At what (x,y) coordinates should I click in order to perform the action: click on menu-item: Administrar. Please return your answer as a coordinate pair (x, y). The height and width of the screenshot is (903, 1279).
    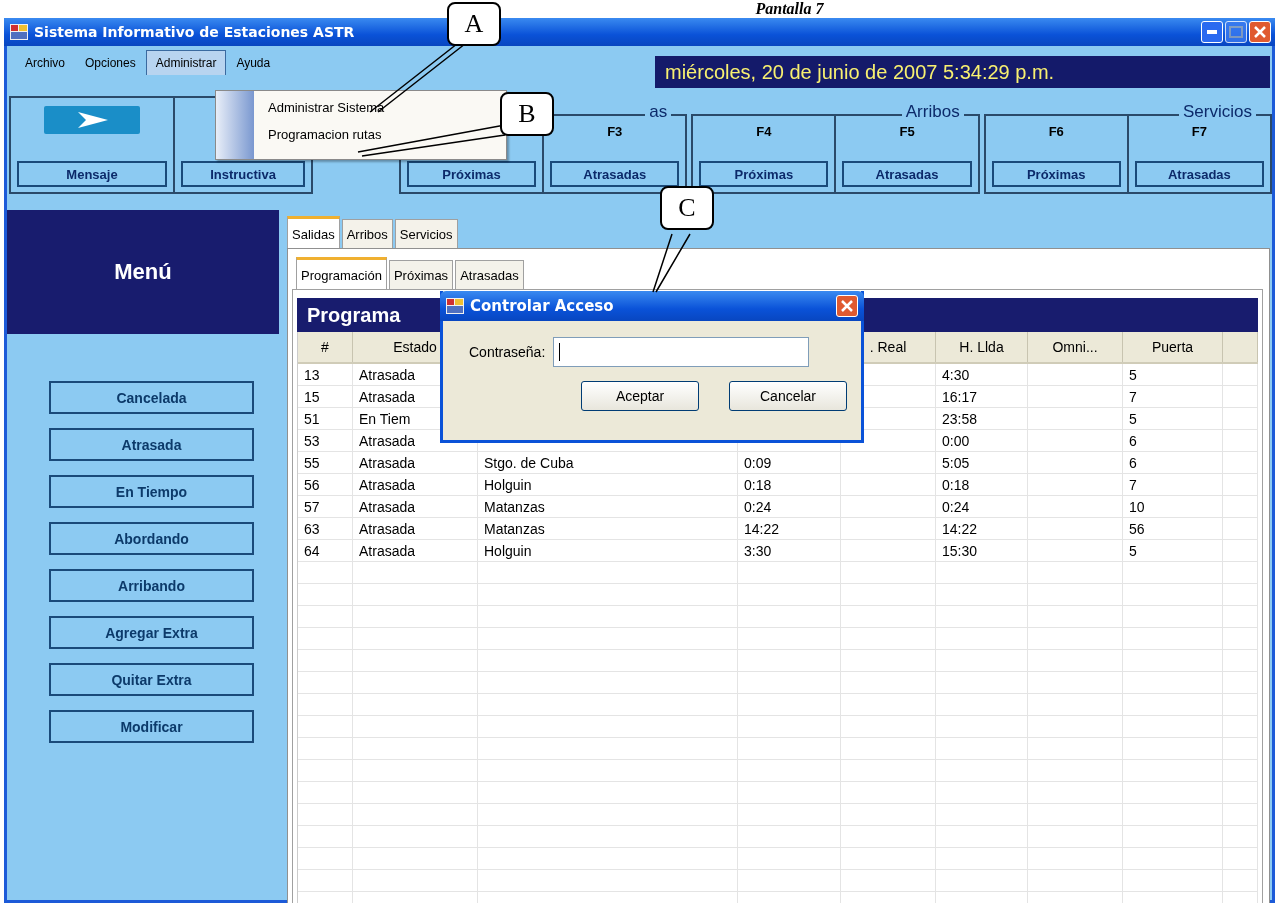
    Looking at the image, I should click on (186, 62).